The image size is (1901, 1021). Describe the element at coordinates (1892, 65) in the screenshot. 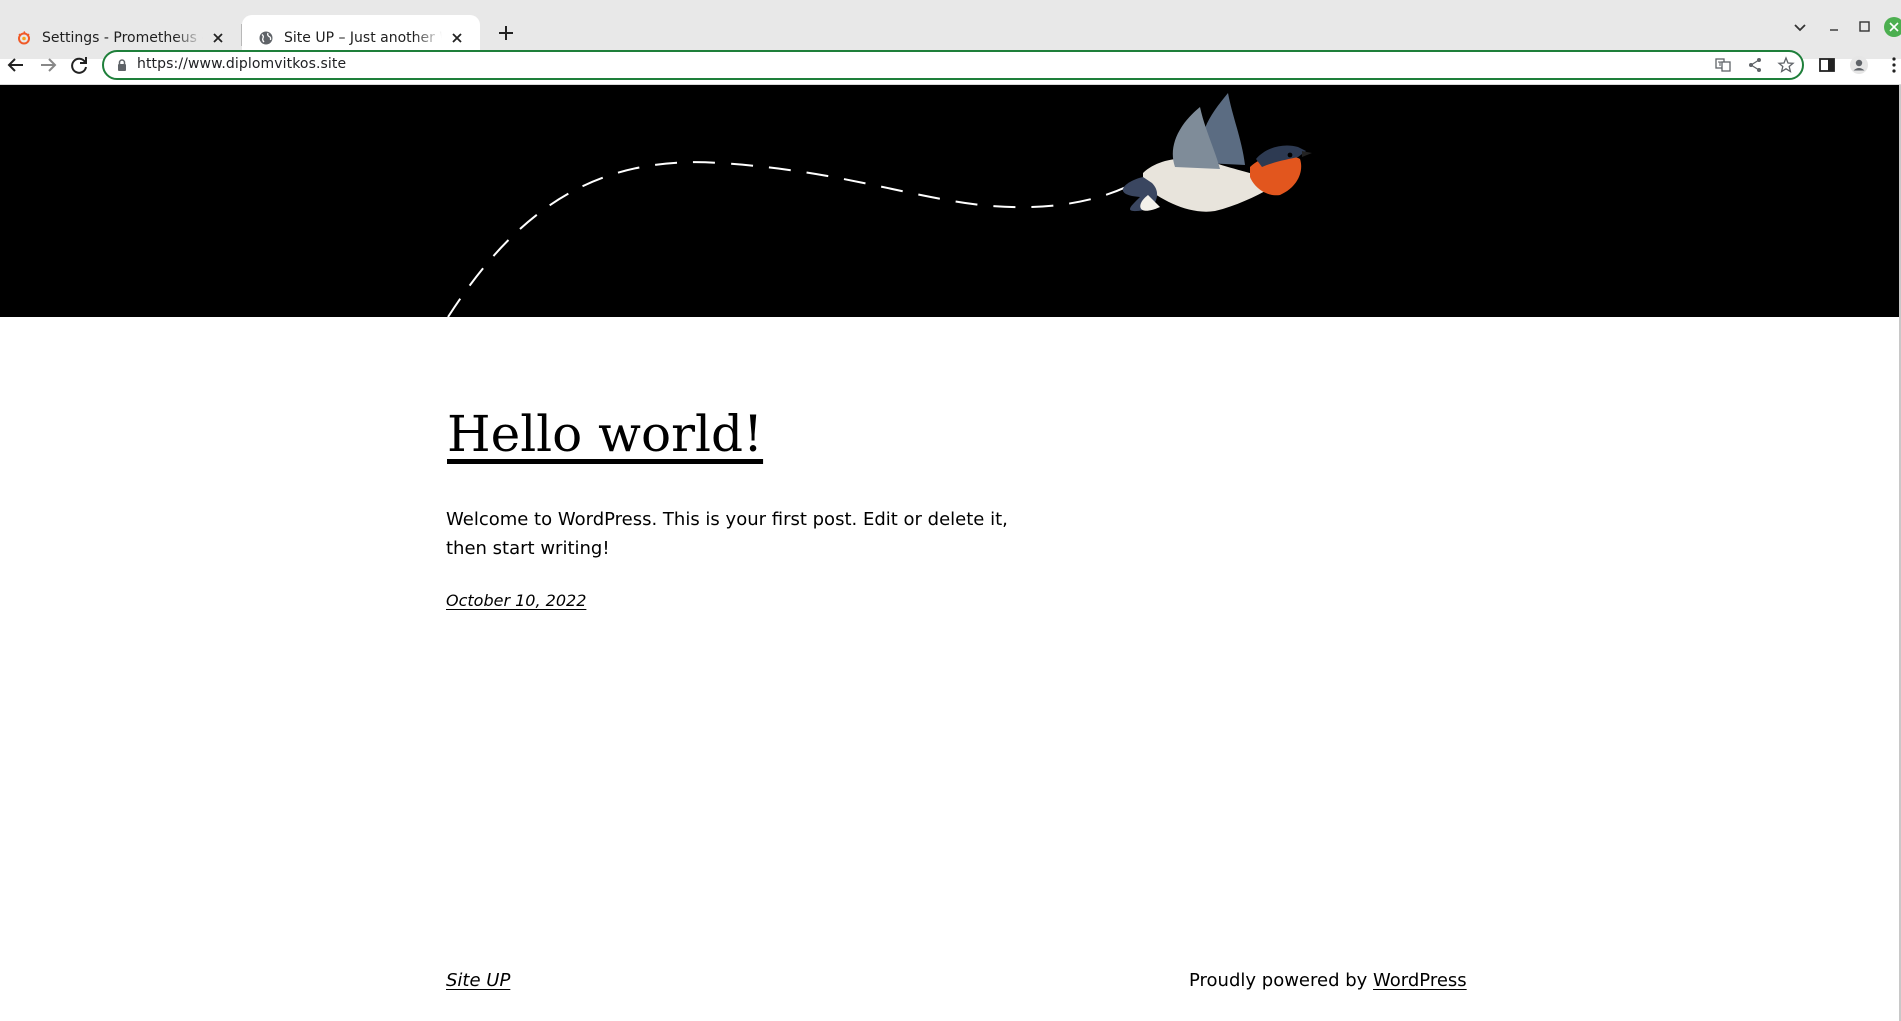

I see `kebab-menu-icon` at that location.